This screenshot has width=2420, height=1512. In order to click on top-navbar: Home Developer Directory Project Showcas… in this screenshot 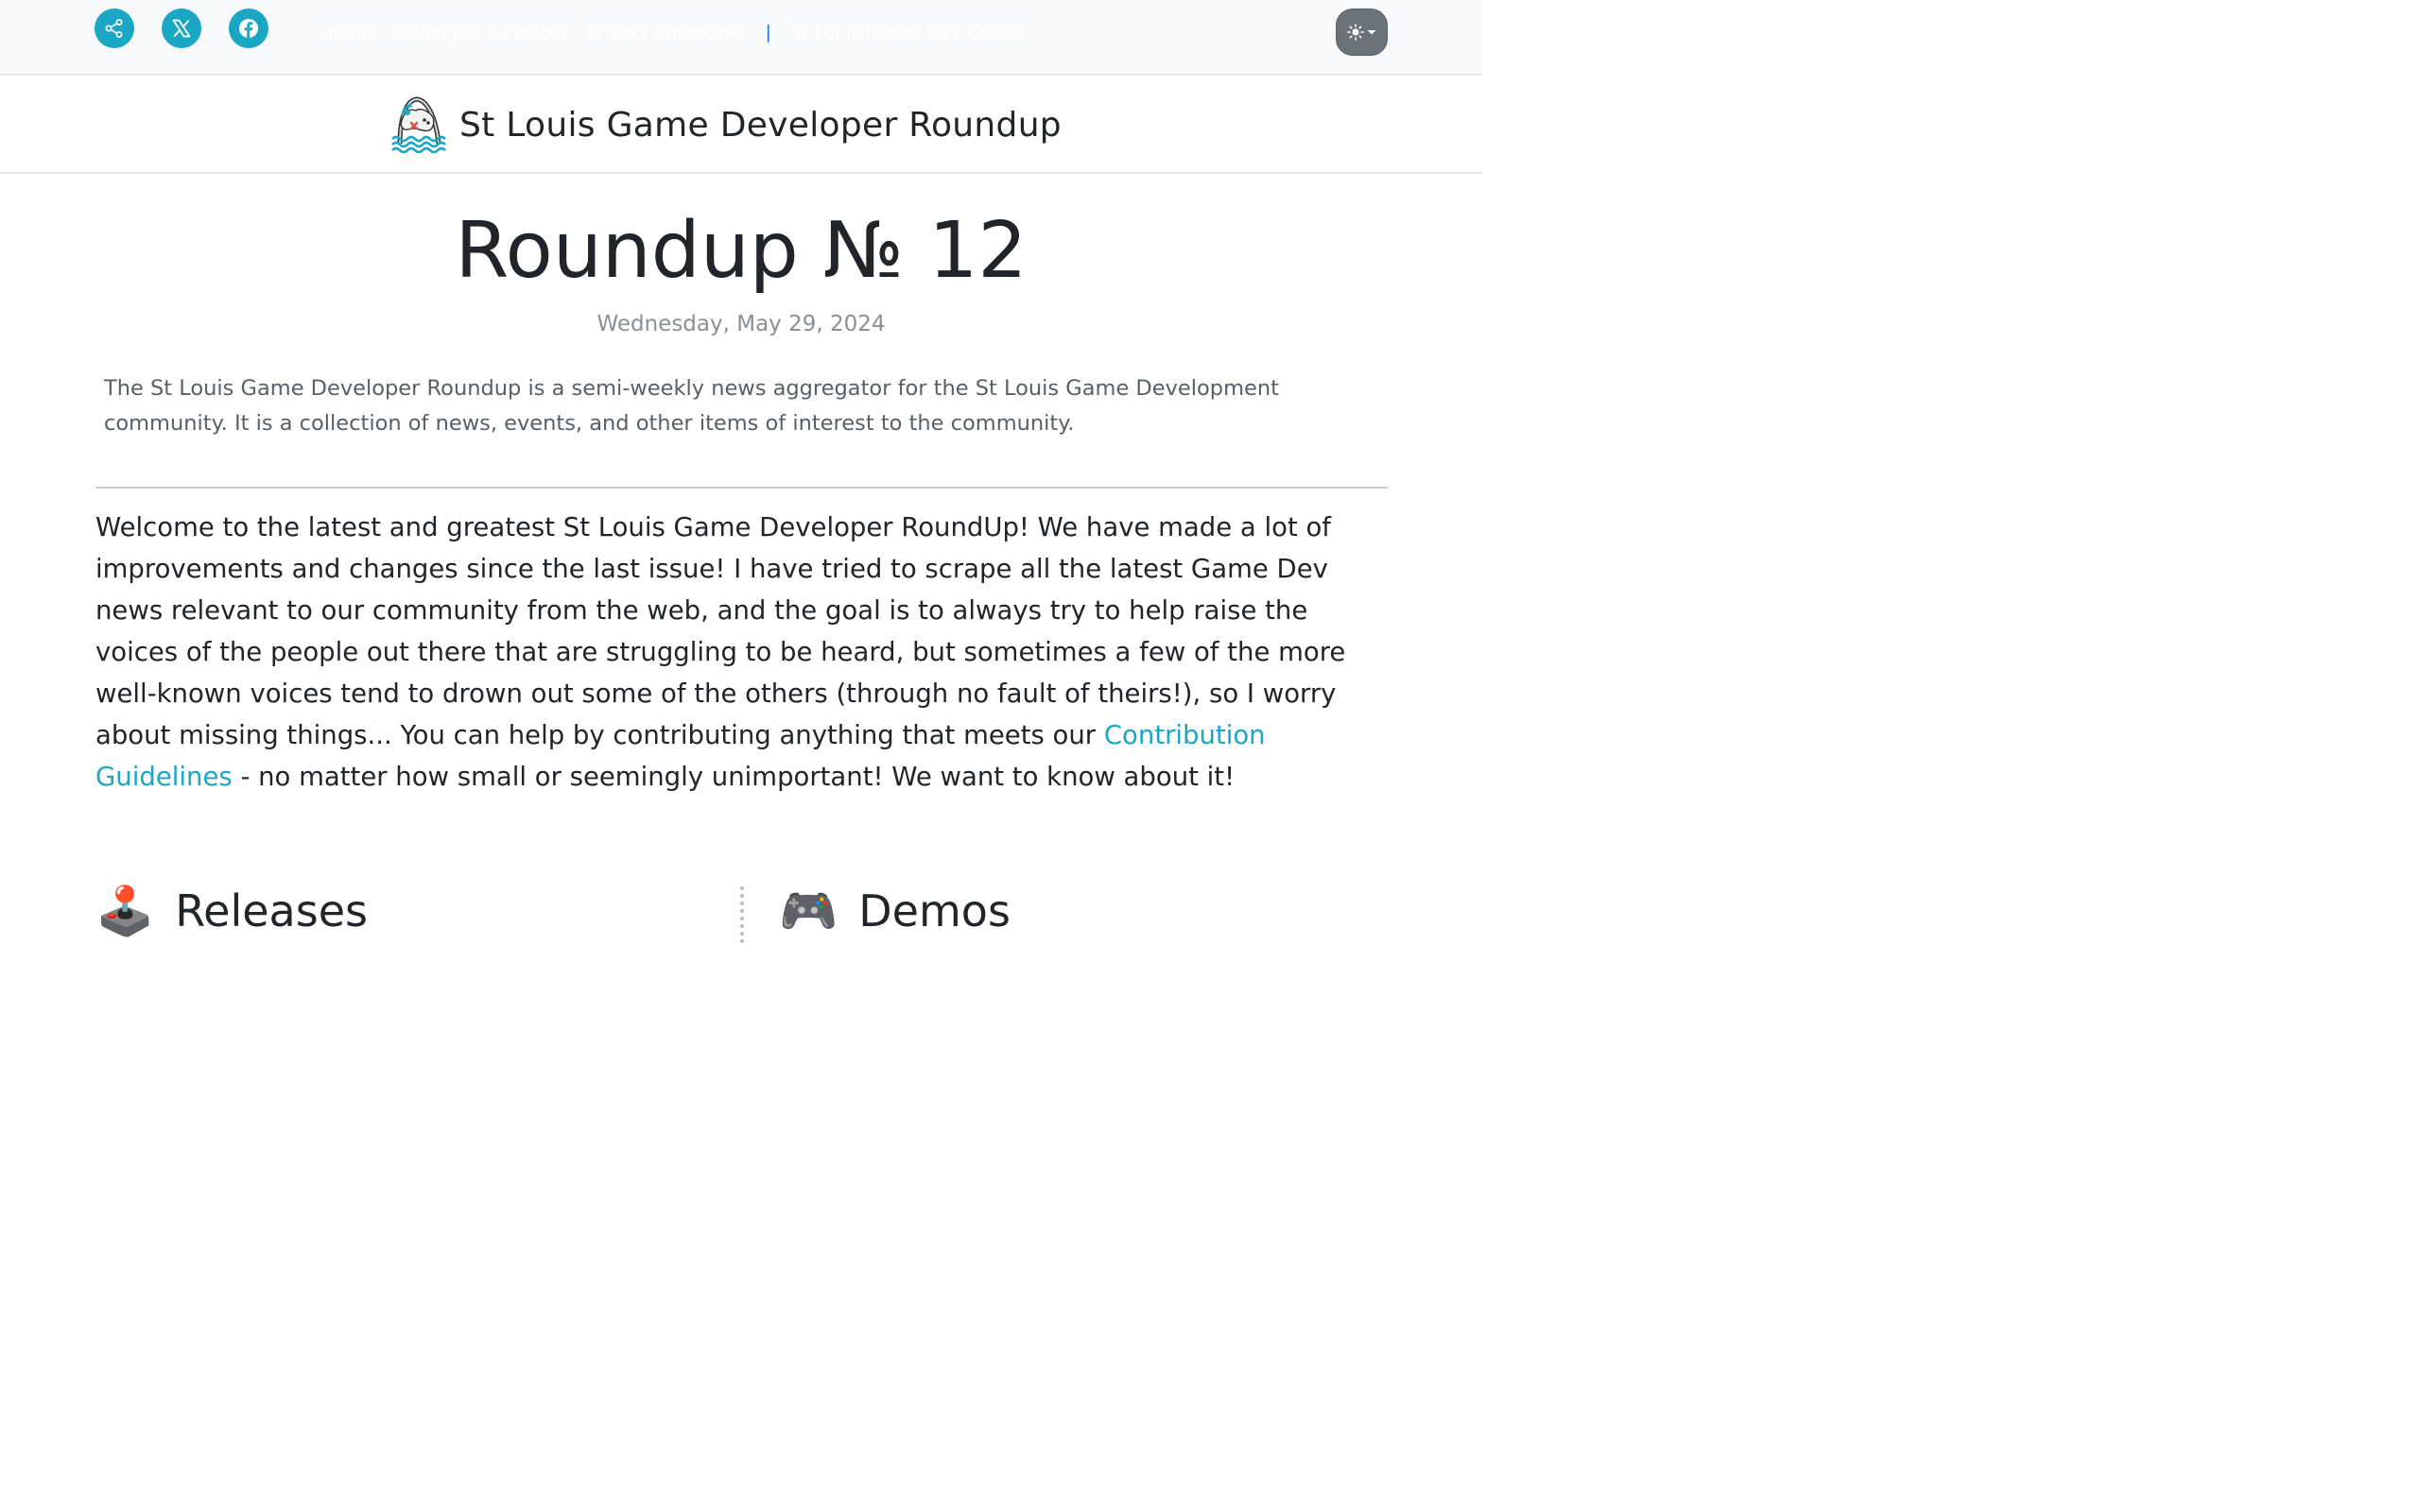, I will do `click(741, 38)`.